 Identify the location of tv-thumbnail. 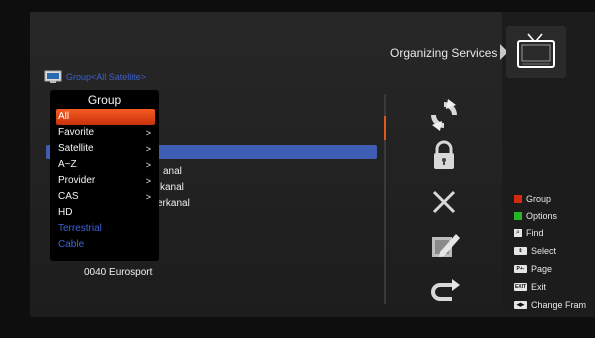
(536, 52).